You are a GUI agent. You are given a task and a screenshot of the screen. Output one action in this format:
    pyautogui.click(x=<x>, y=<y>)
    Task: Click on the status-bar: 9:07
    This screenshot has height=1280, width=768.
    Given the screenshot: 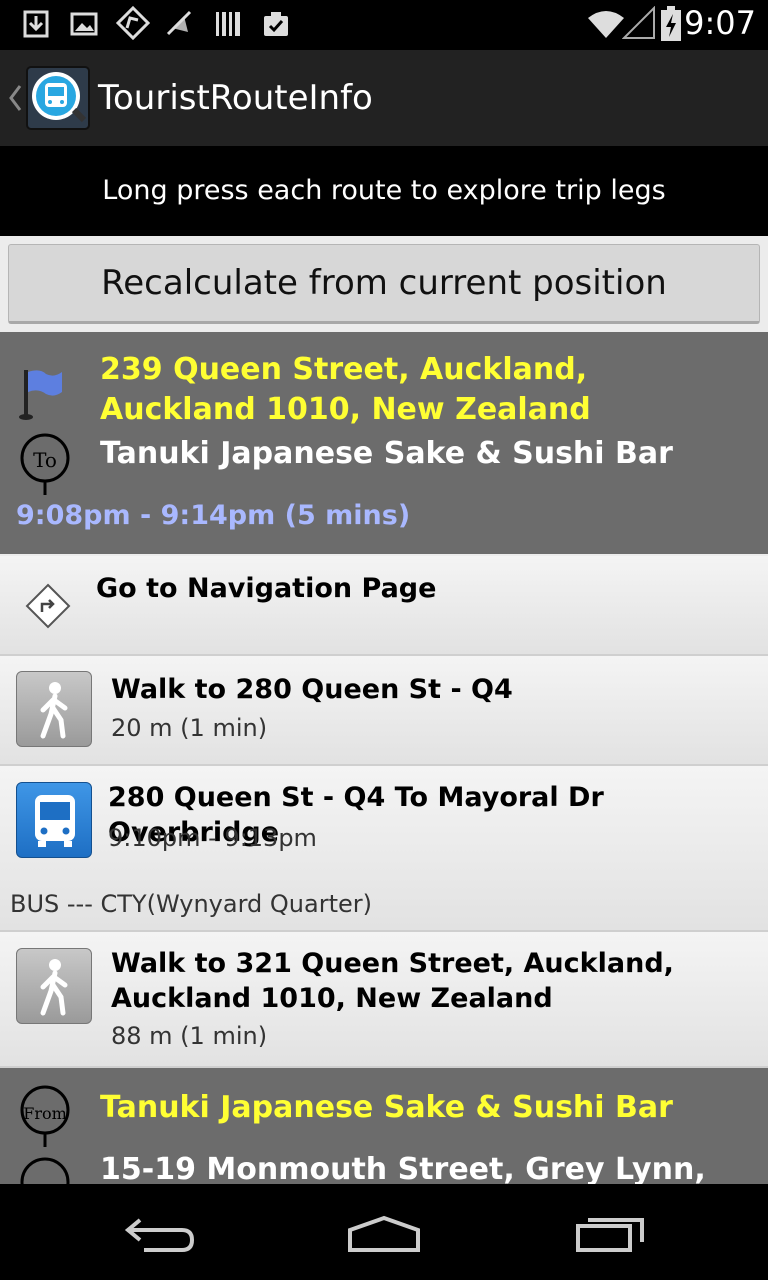 What is the action you would take?
    pyautogui.click(x=384, y=25)
    